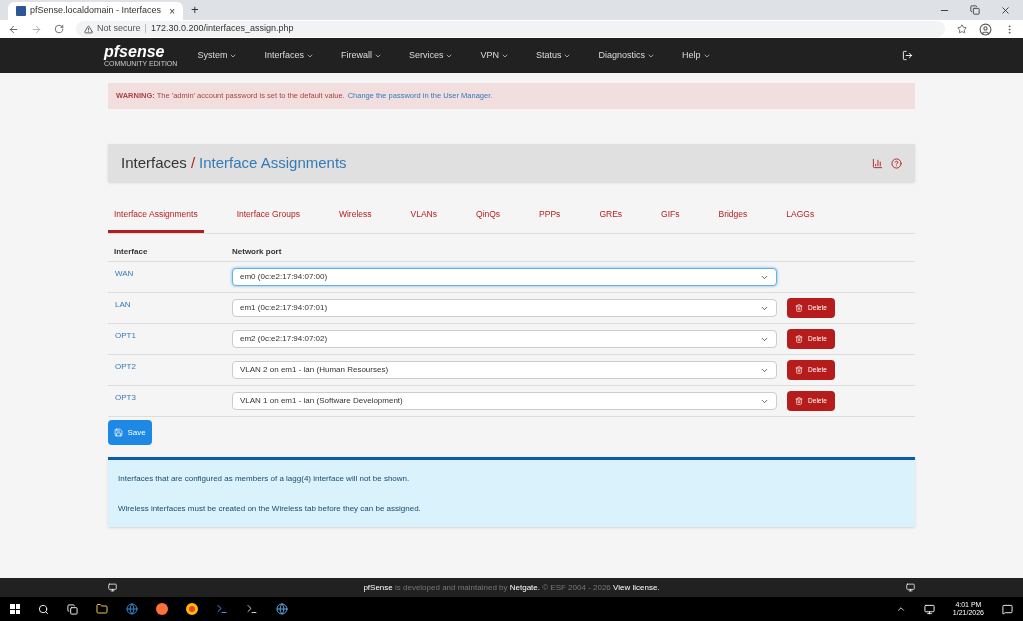 Image resolution: width=1023 pixels, height=621 pixels. What do you see at coordinates (270, 509) in the screenshot?
I see `info-text: Wireless interfaces must be created on the Wireless tab before they can be assigned.` at bounding box center [270, 509].